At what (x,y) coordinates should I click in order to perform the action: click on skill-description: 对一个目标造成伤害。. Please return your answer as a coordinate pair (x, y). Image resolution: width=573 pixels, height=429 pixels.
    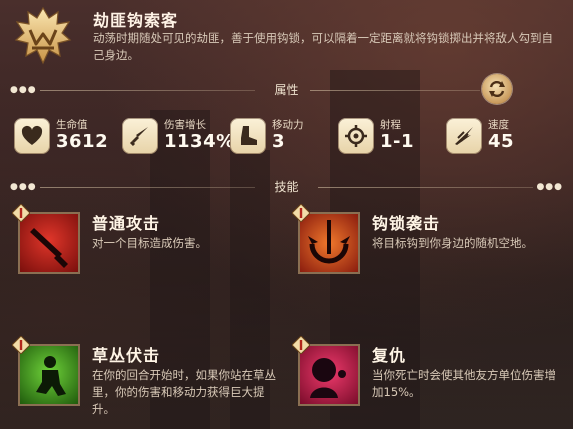
    Looking at the image, I should click on (149, 243).